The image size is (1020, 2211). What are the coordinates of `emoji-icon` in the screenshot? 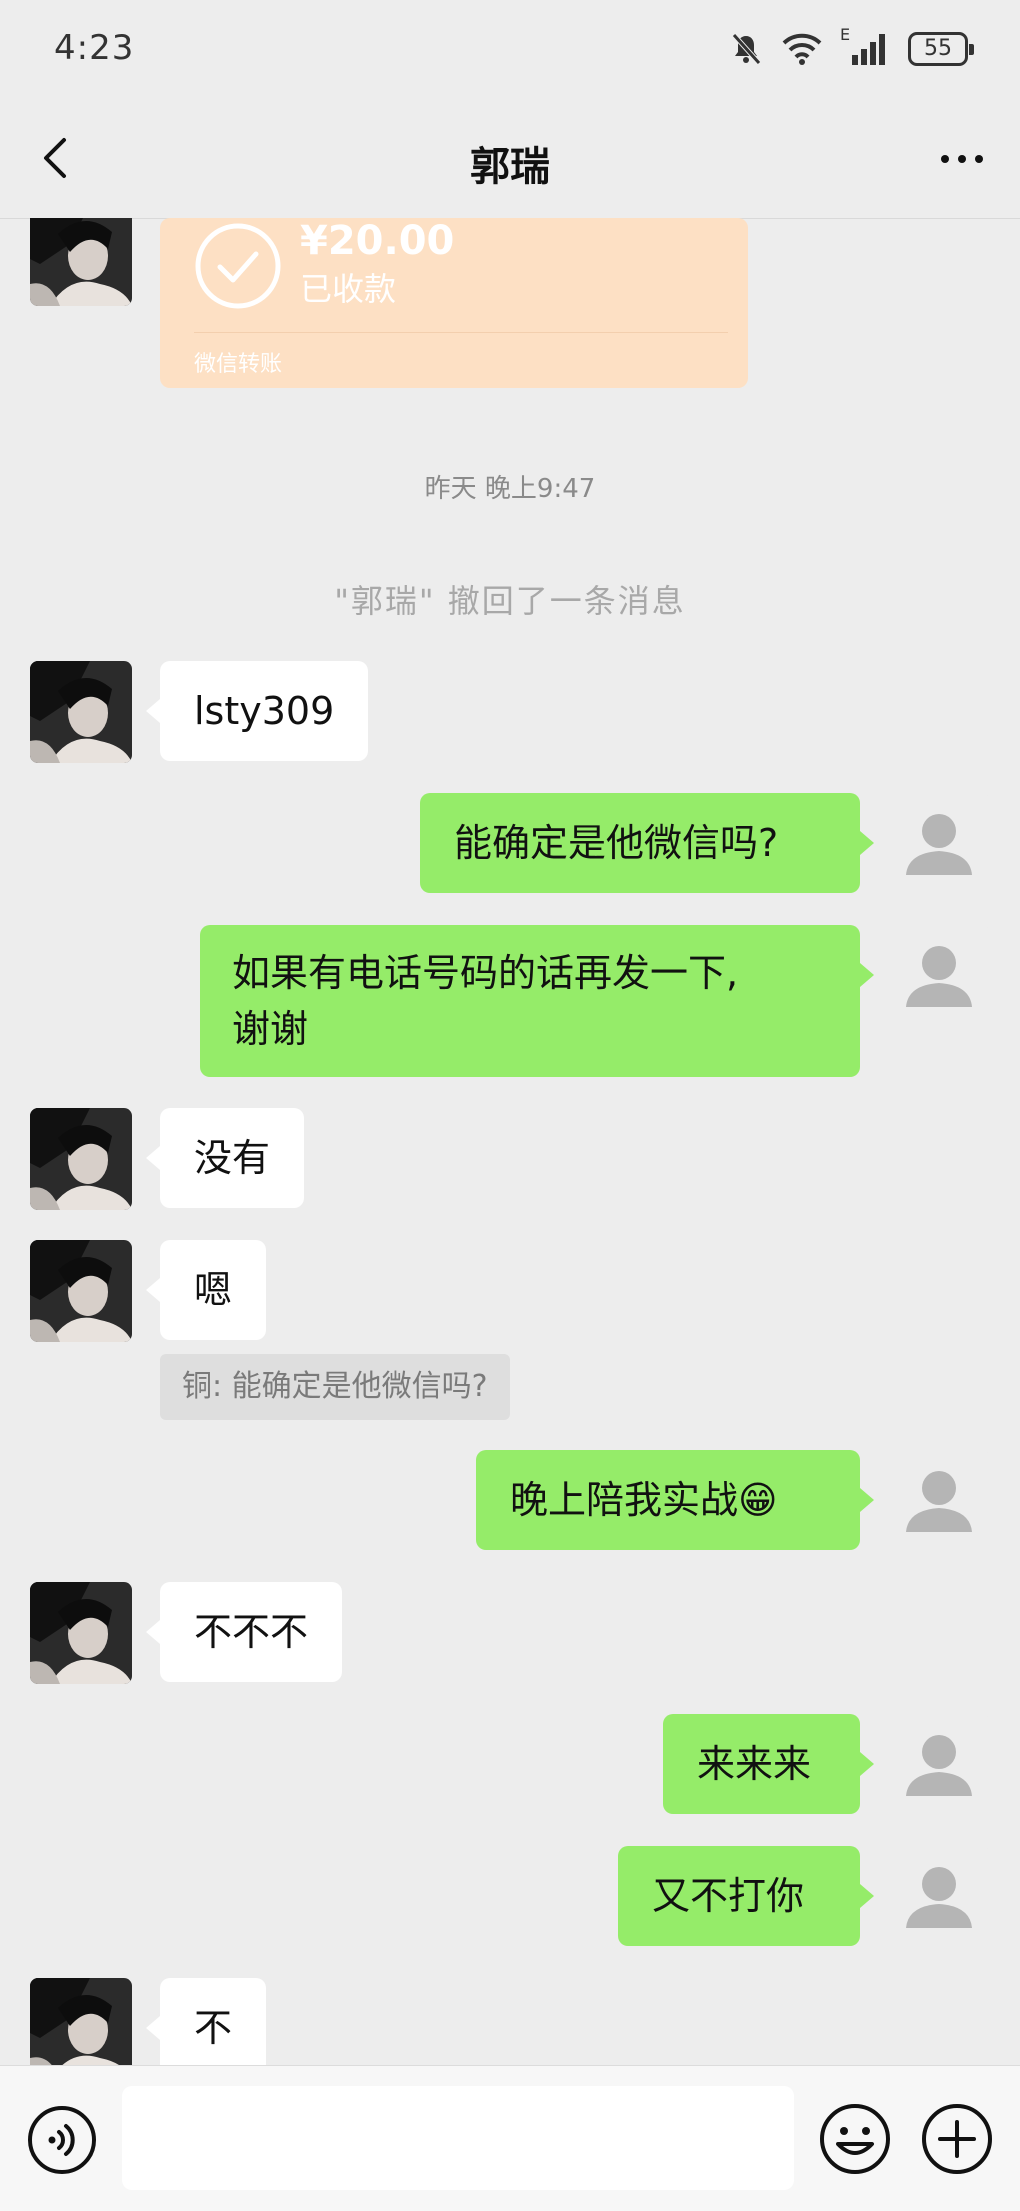 It's located at (855, 2139).